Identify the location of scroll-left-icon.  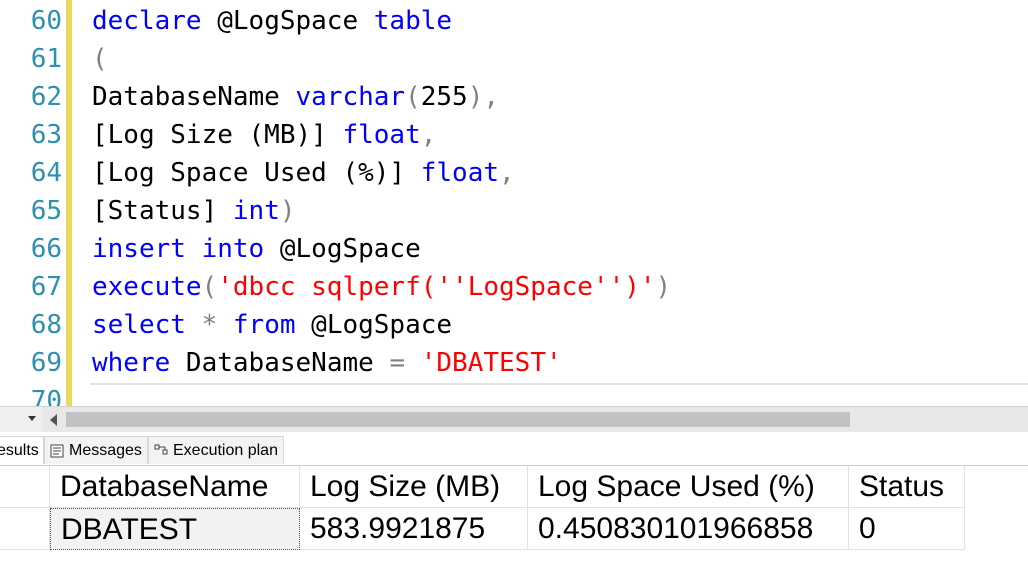
(53, 420).